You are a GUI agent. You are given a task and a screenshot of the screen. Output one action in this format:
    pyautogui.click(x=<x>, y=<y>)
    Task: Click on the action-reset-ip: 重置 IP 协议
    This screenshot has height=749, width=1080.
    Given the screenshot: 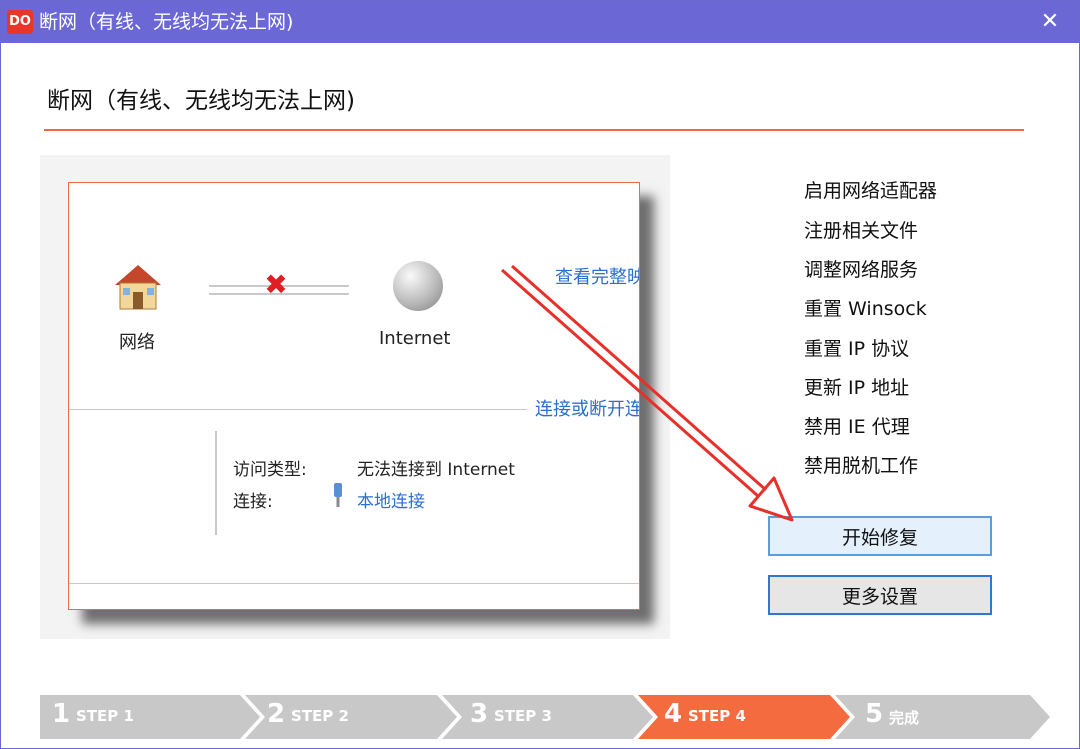 What is the action you would take?
    pyautogui.click(x=857, y=349)
    